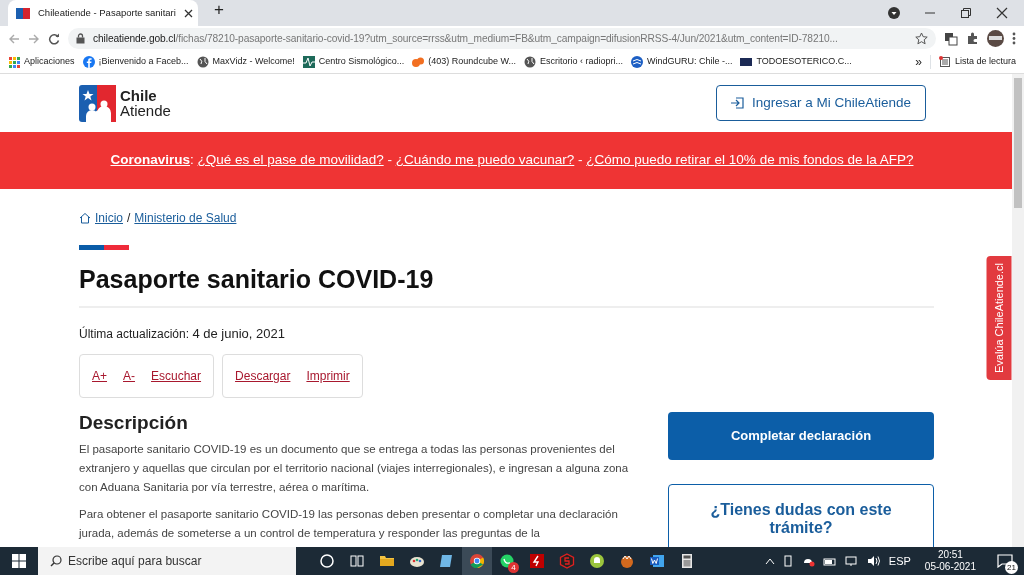 The height and width of the screenshot is (576, 1024). I want to click on tool-link: Escuchar, so click(176, 375).